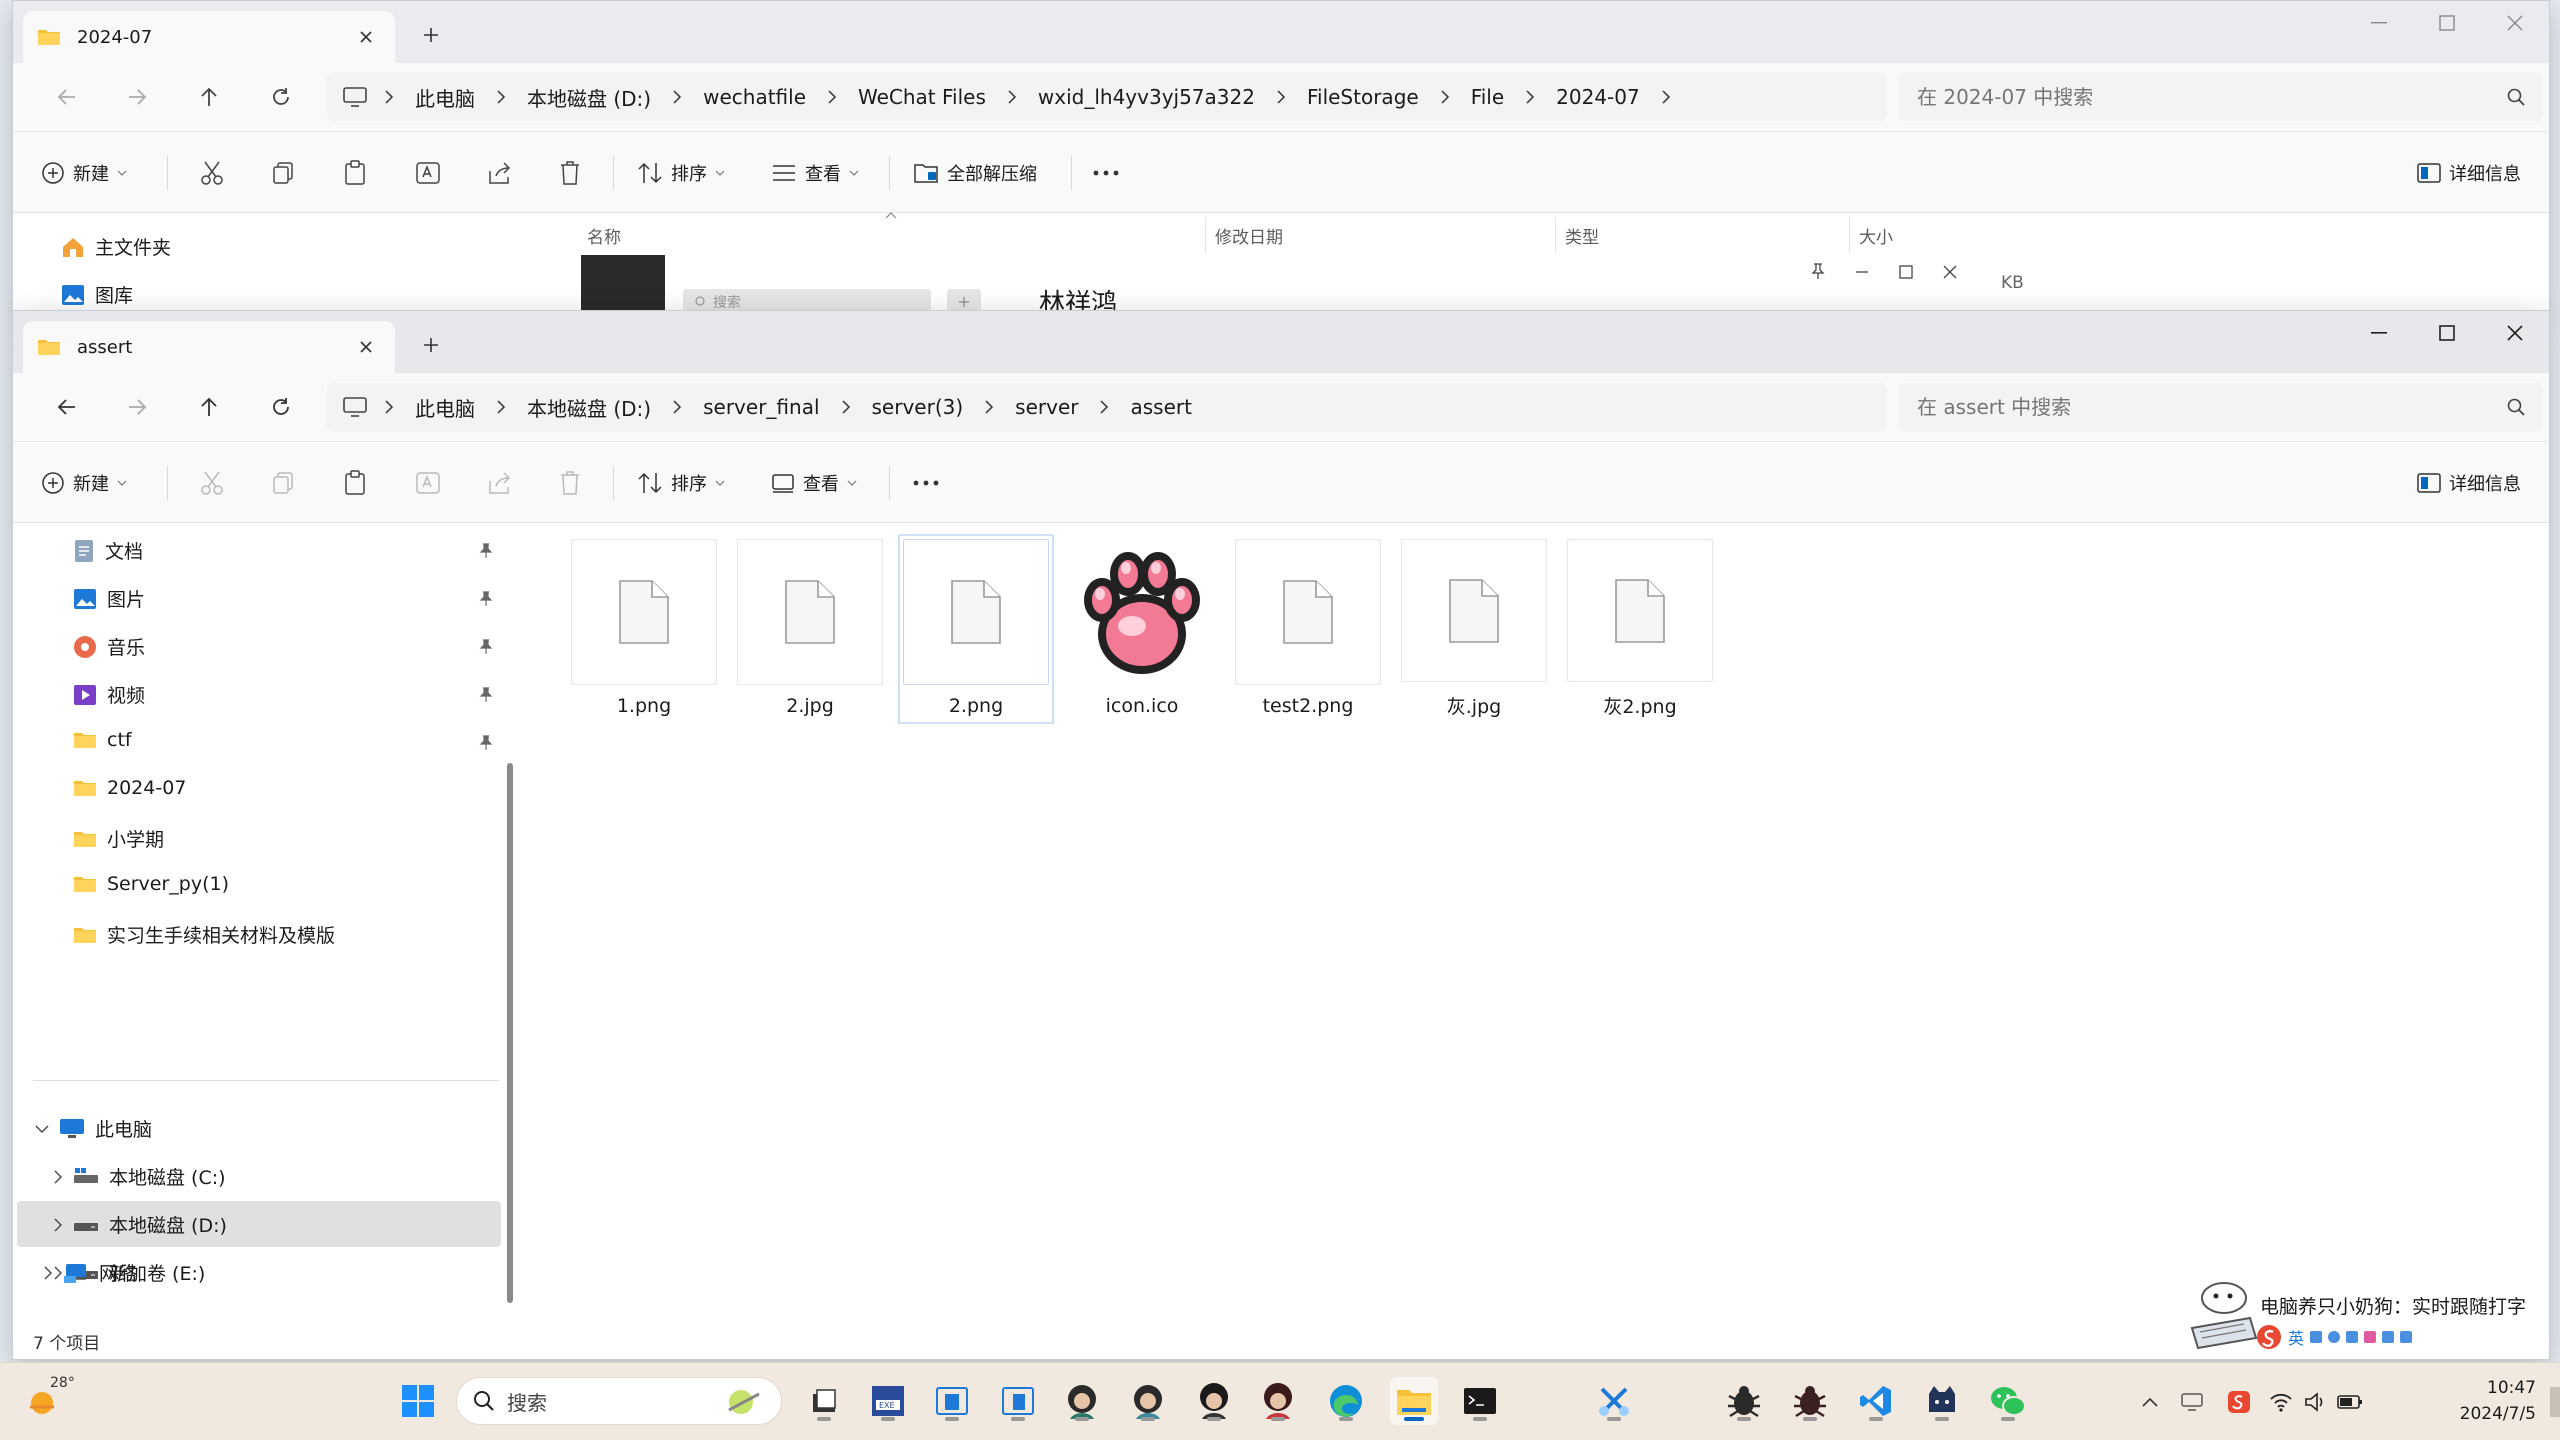 The width and height of the screenshot is (2560, 1440). Describe the element at coordinates (1582, 235) in the screenshot. I see `column-header-type: 类型` at that location.